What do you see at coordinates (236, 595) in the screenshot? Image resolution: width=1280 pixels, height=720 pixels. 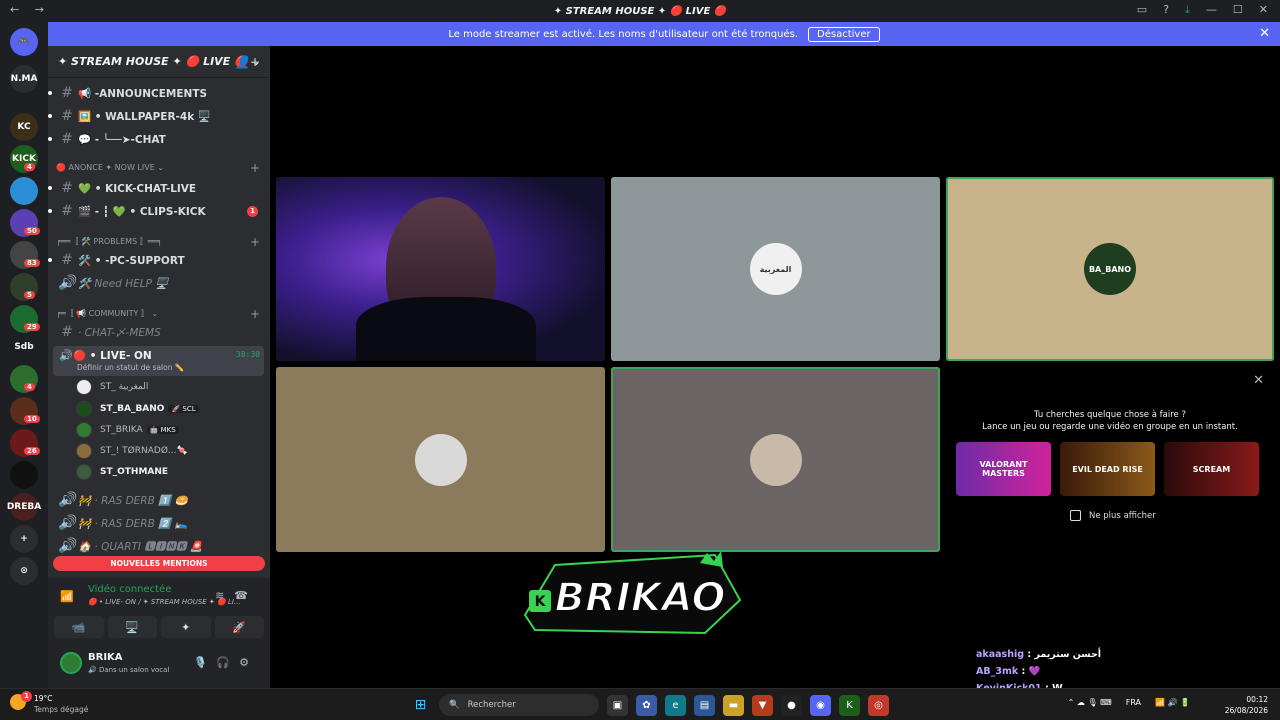 I see `voice-controls: ≋☎` at bounding box center [236, 595].